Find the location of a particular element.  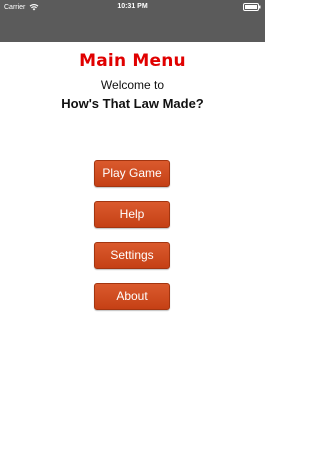

status-time: 10:31 PM is located at coordinates (132, 6).